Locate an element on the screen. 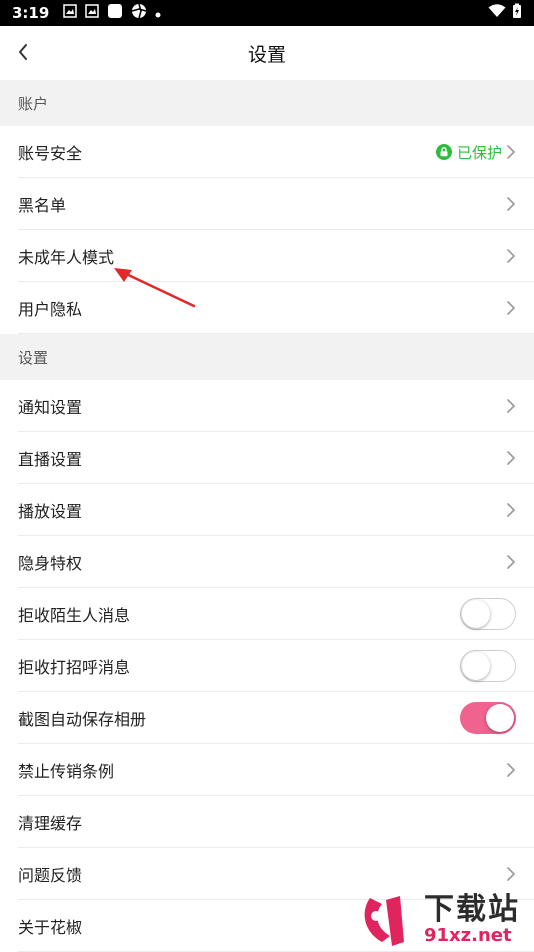 The width and height of the screenshot is (534, 952). settings-row: 黑名单 is located at coordinates (267, 204).